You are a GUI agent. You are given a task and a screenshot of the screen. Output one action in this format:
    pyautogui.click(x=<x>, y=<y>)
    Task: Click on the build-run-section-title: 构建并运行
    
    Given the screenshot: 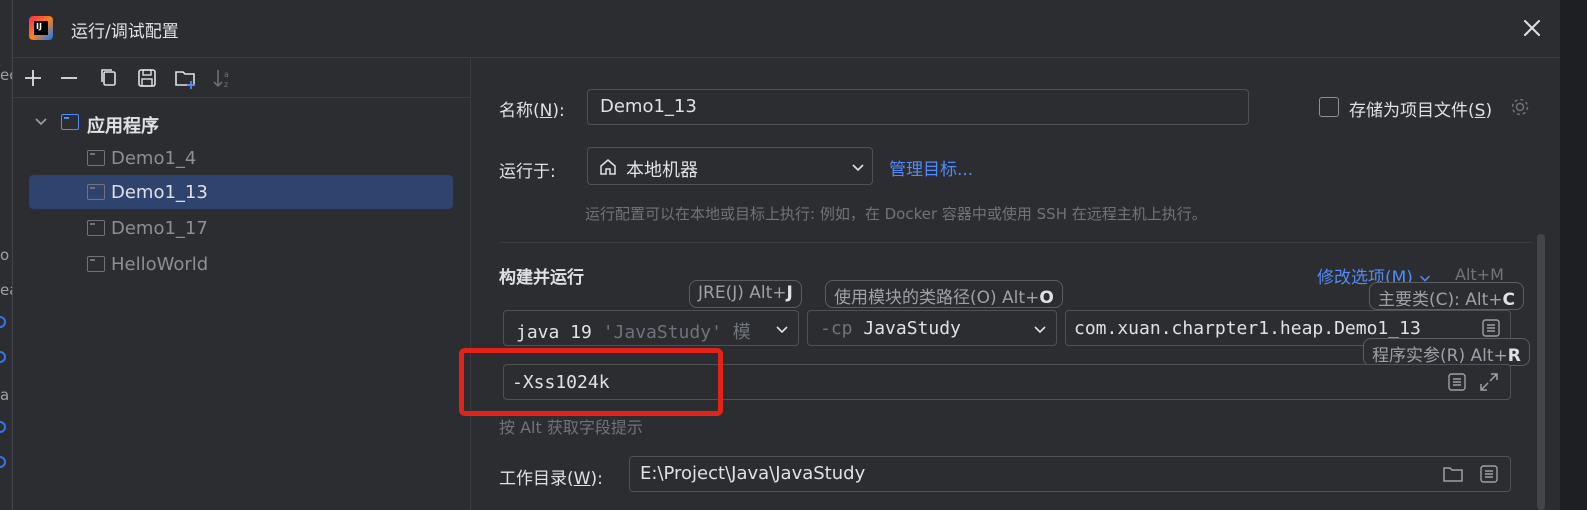 What is the action you would take?
    pyautogui.click(x=541, y=278)
    